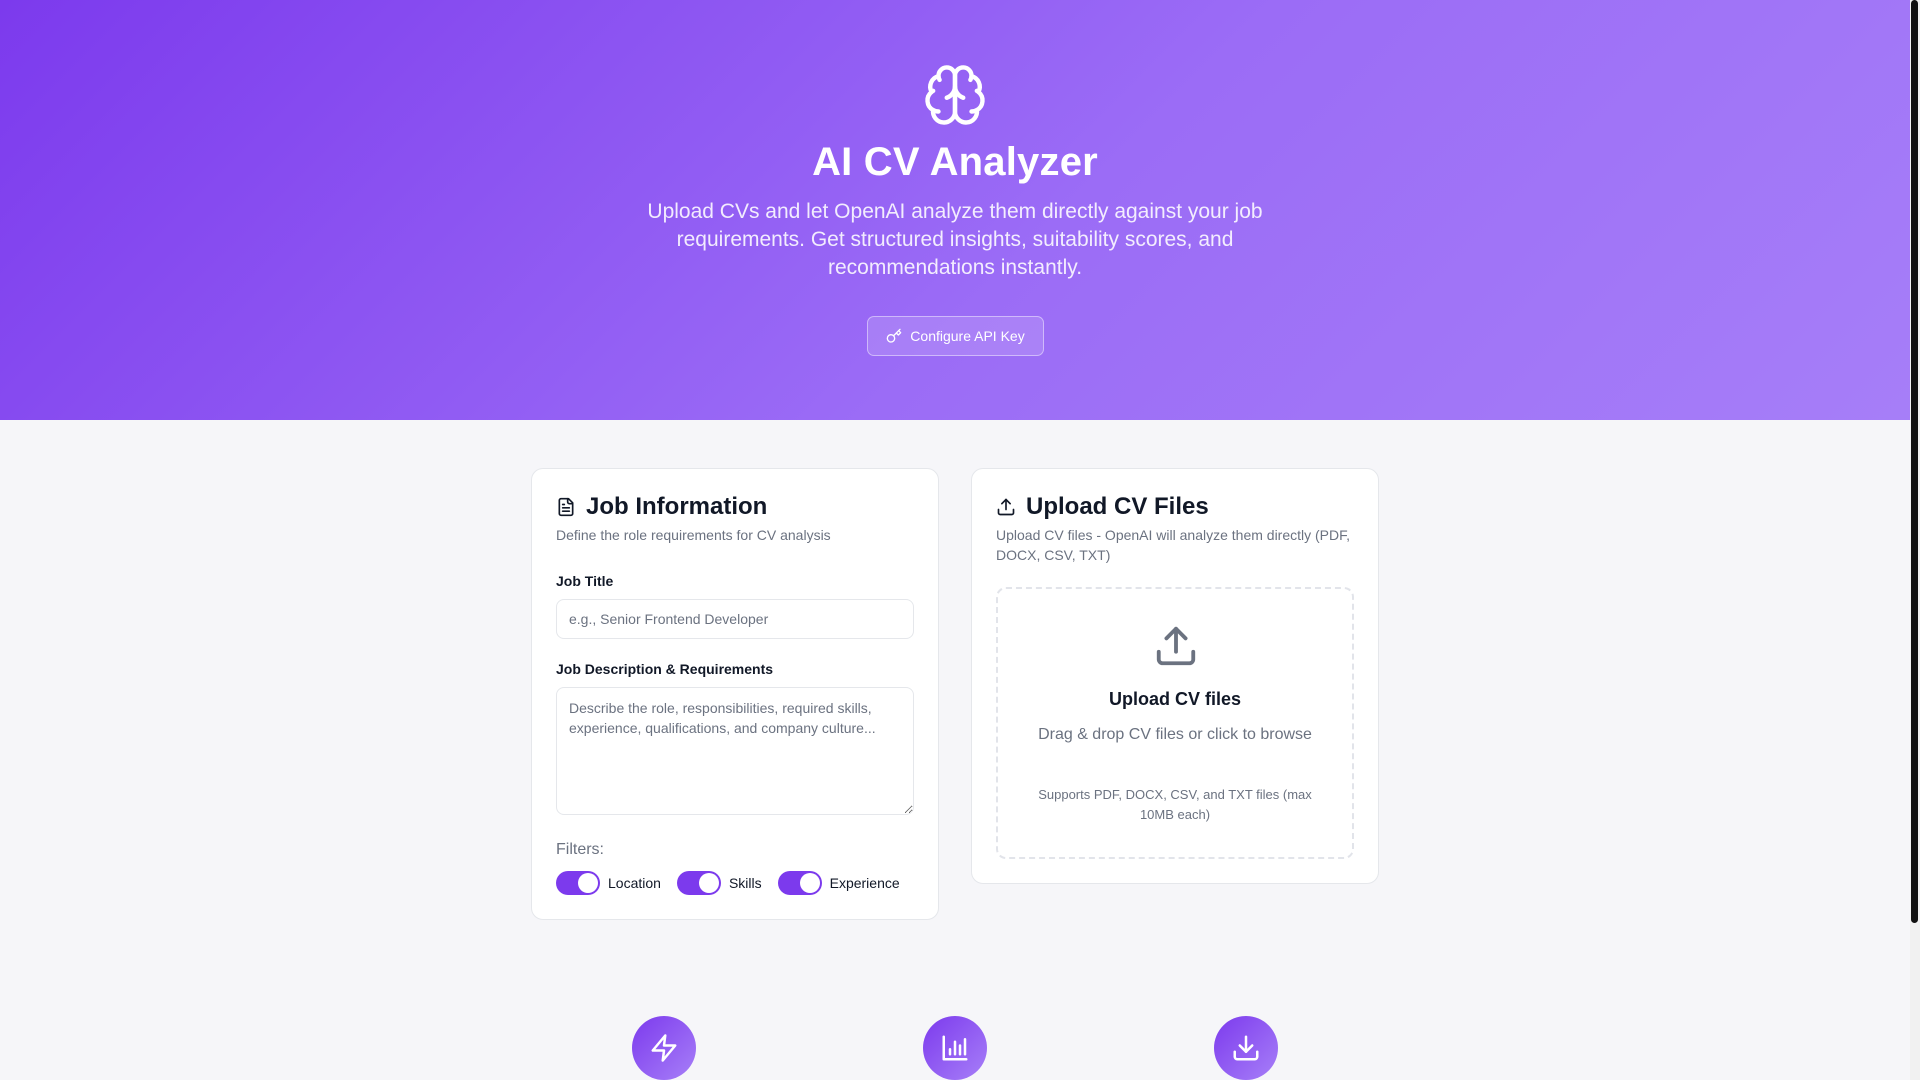 The width and height of the screenshot is (1920, 1080). I want to click on job-card-title: Job Information, so click(661, 507).